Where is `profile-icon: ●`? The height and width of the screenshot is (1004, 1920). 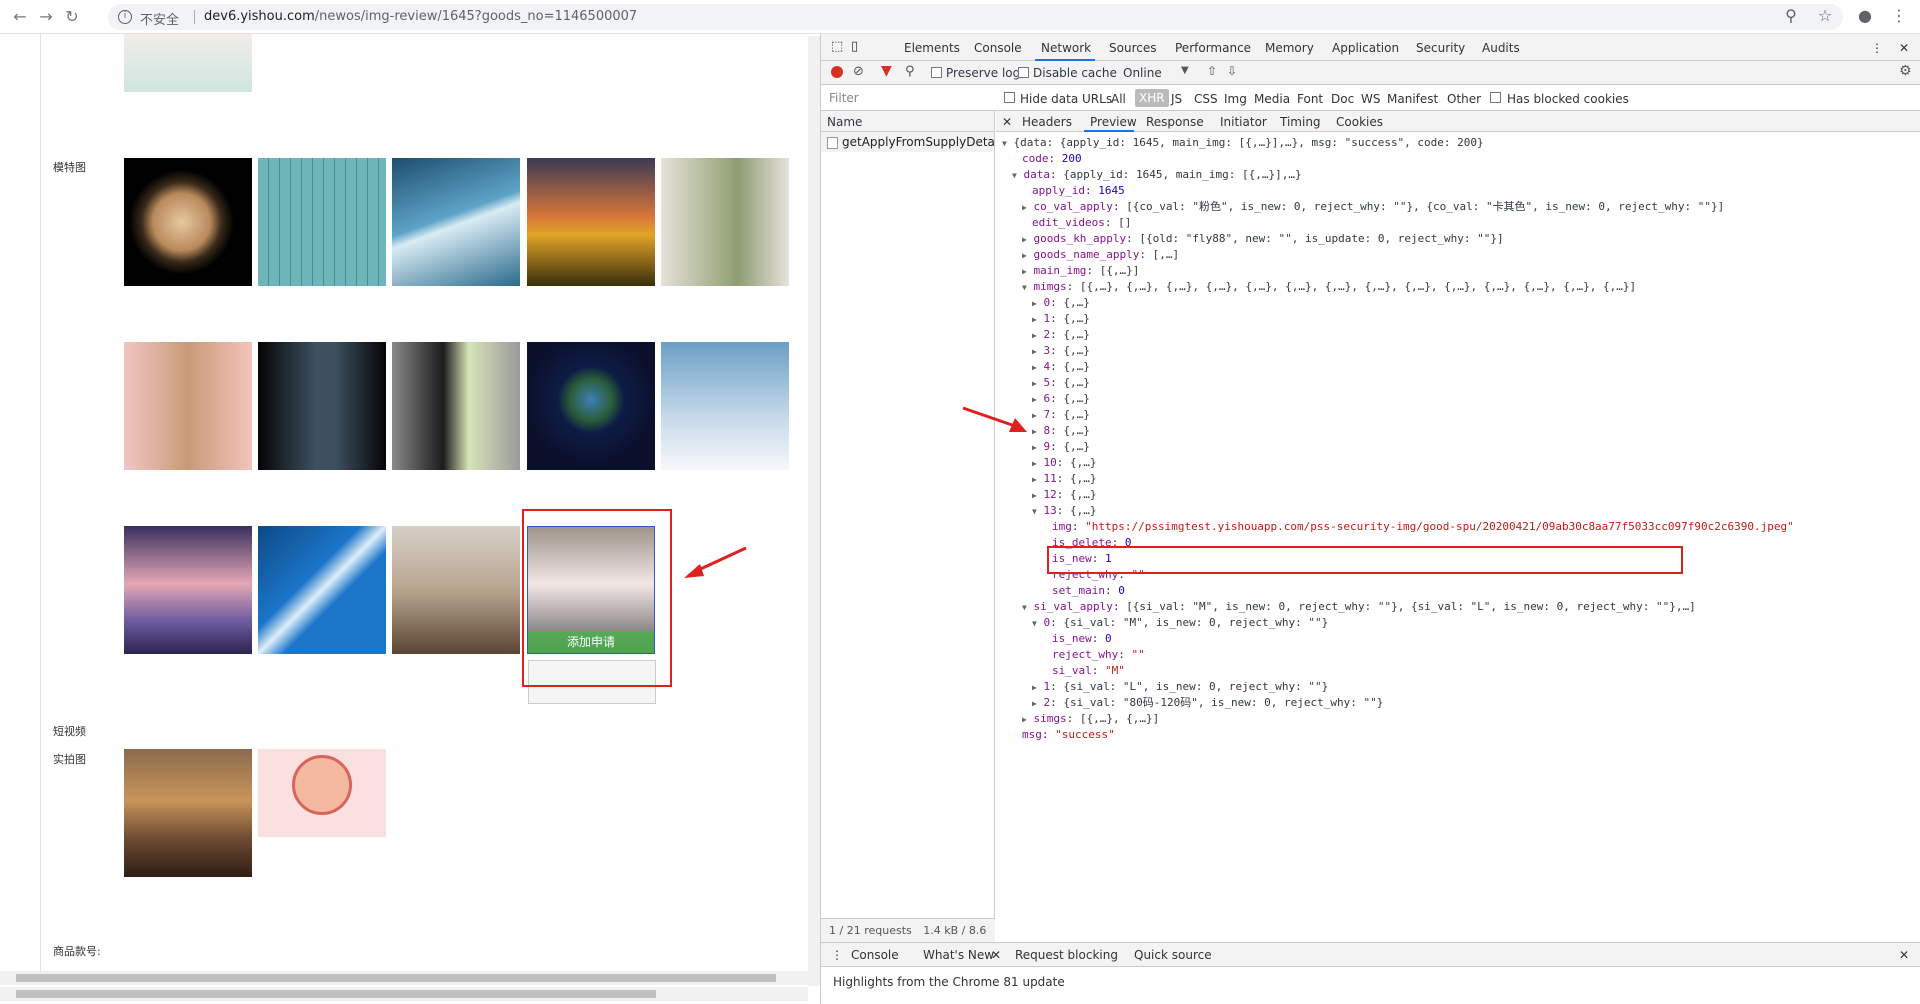 profile-icon: ● is located at coordinates (1865, 15).